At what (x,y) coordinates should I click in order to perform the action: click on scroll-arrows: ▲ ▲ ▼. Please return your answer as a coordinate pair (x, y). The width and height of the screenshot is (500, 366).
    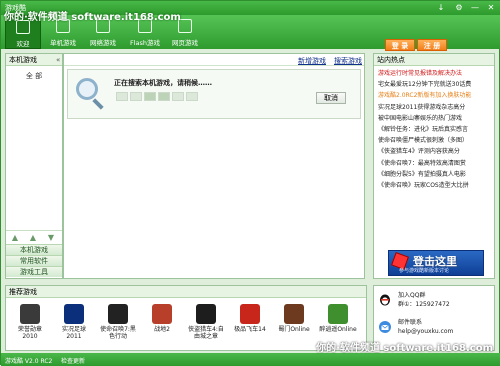
    Looking at the image, I should click on (34, 237).